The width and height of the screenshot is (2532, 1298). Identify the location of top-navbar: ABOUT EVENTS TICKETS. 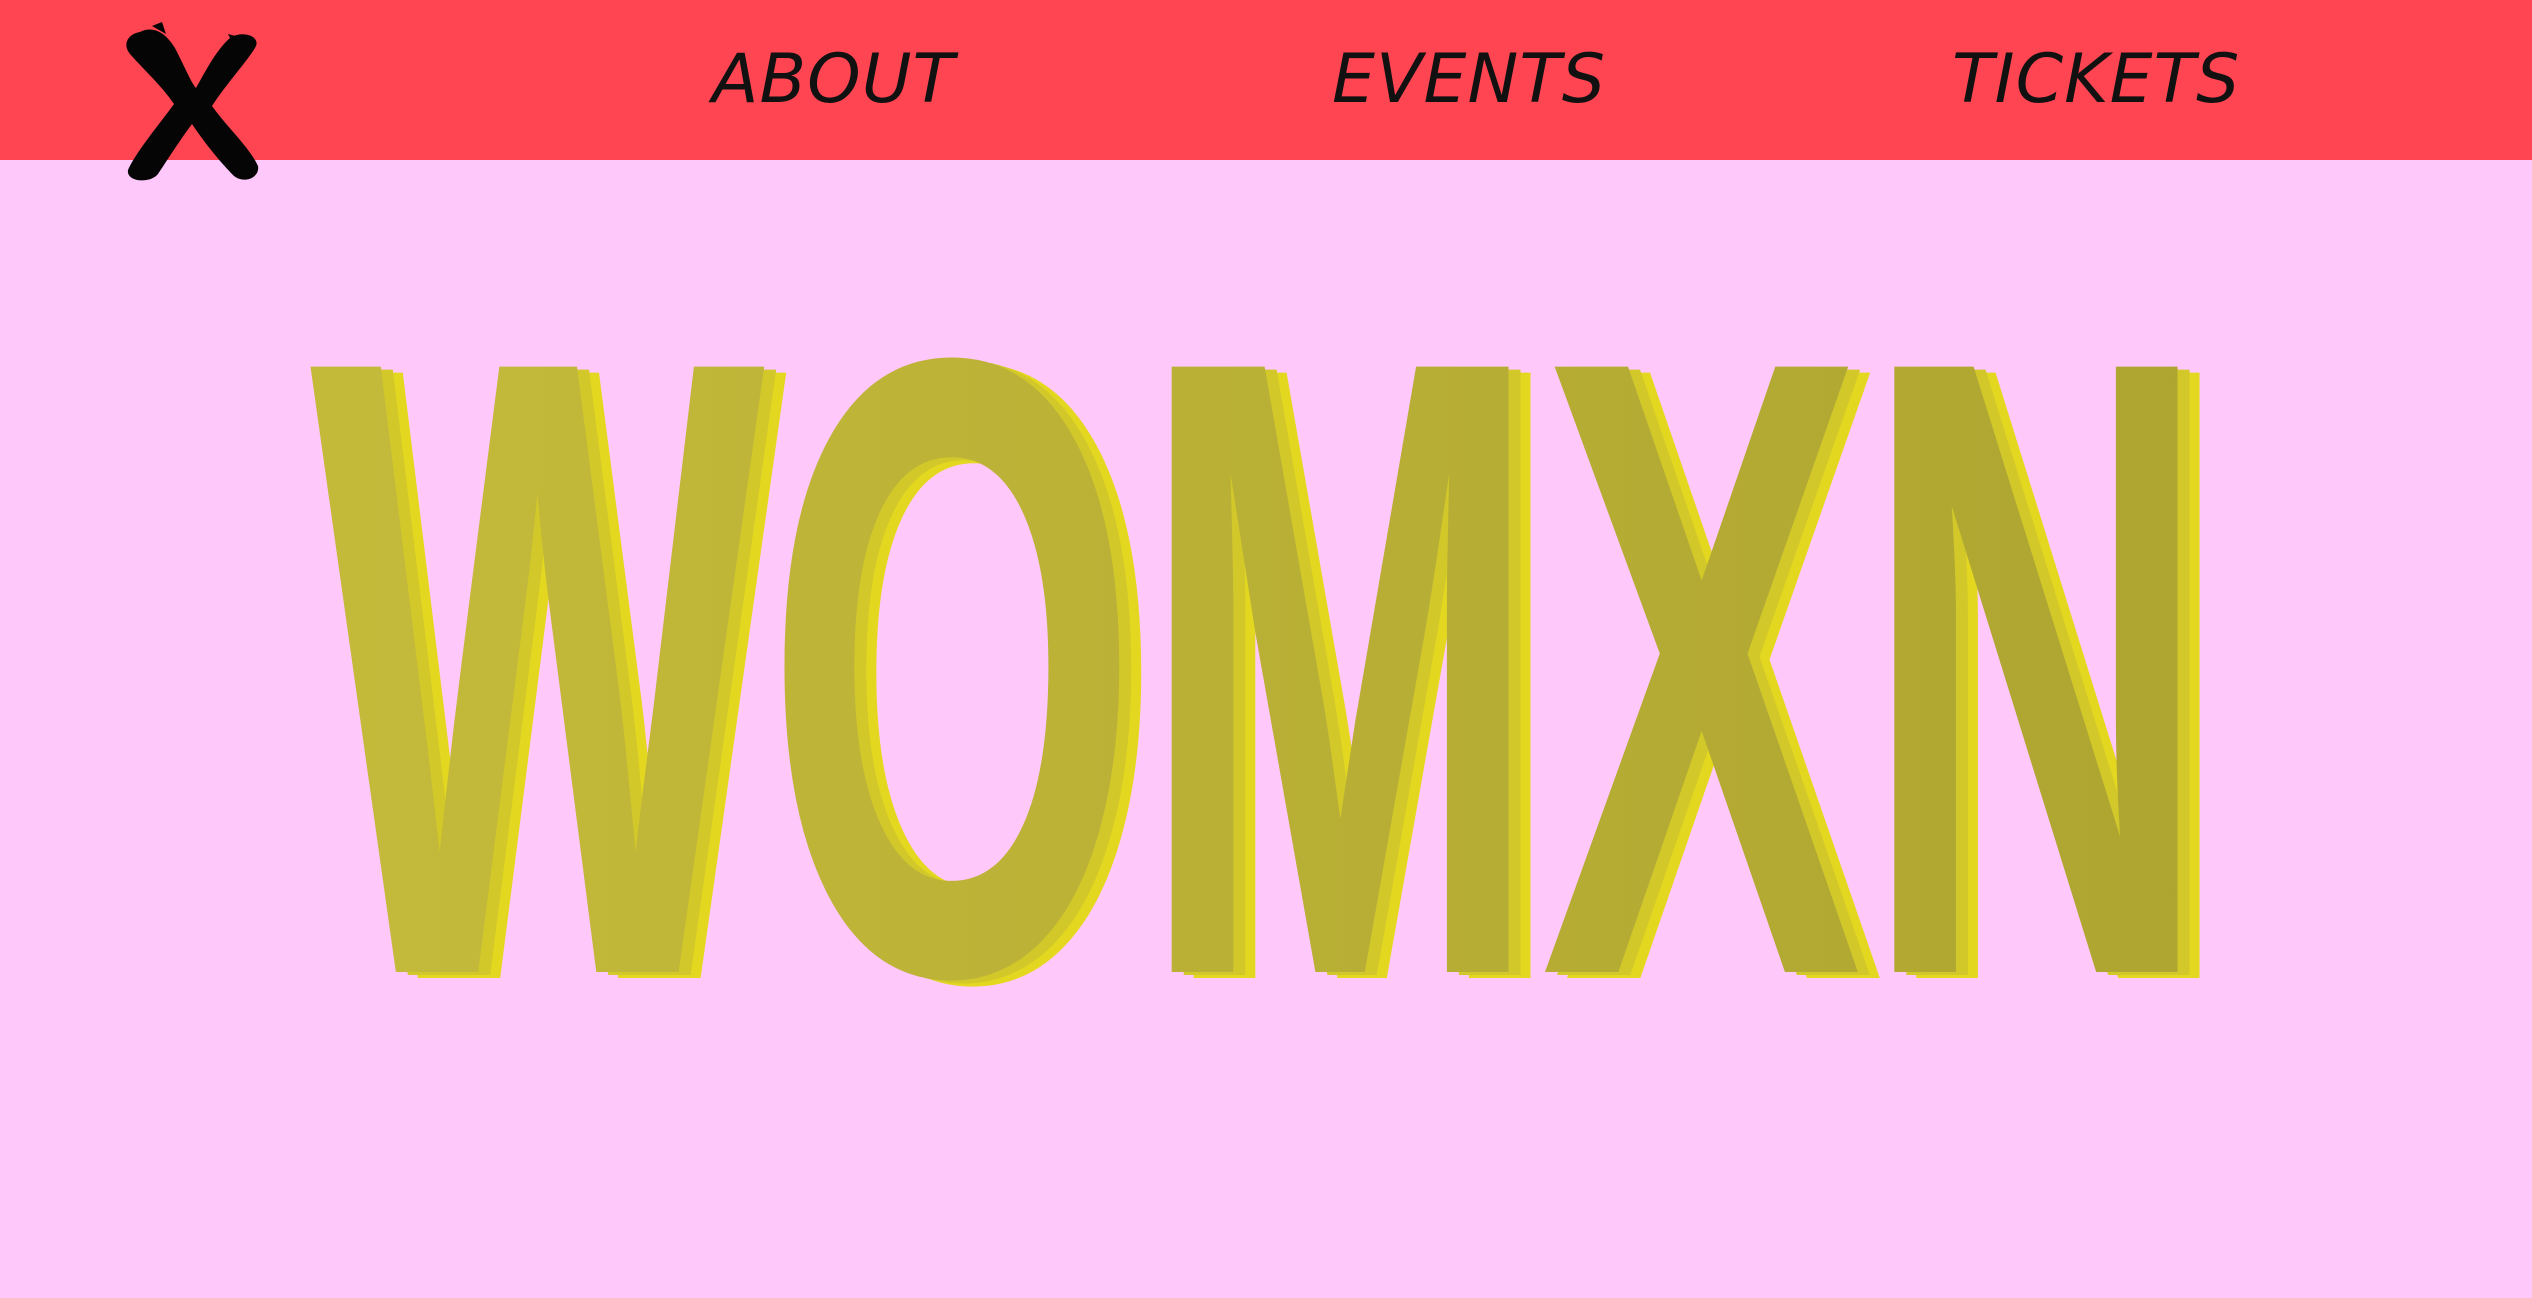
(1266, 90).